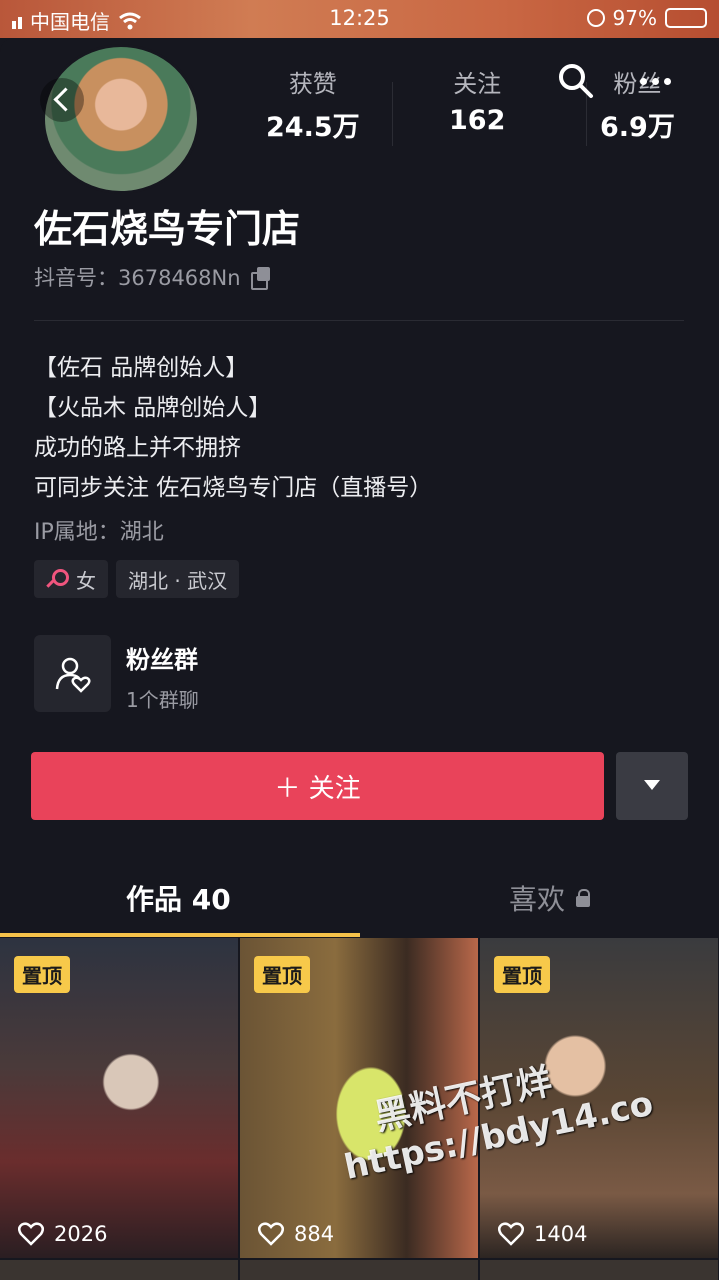 The width and height of the screenshot is (719, 1280). I want to click on stat-following-label: 关注, so click(477, 84).